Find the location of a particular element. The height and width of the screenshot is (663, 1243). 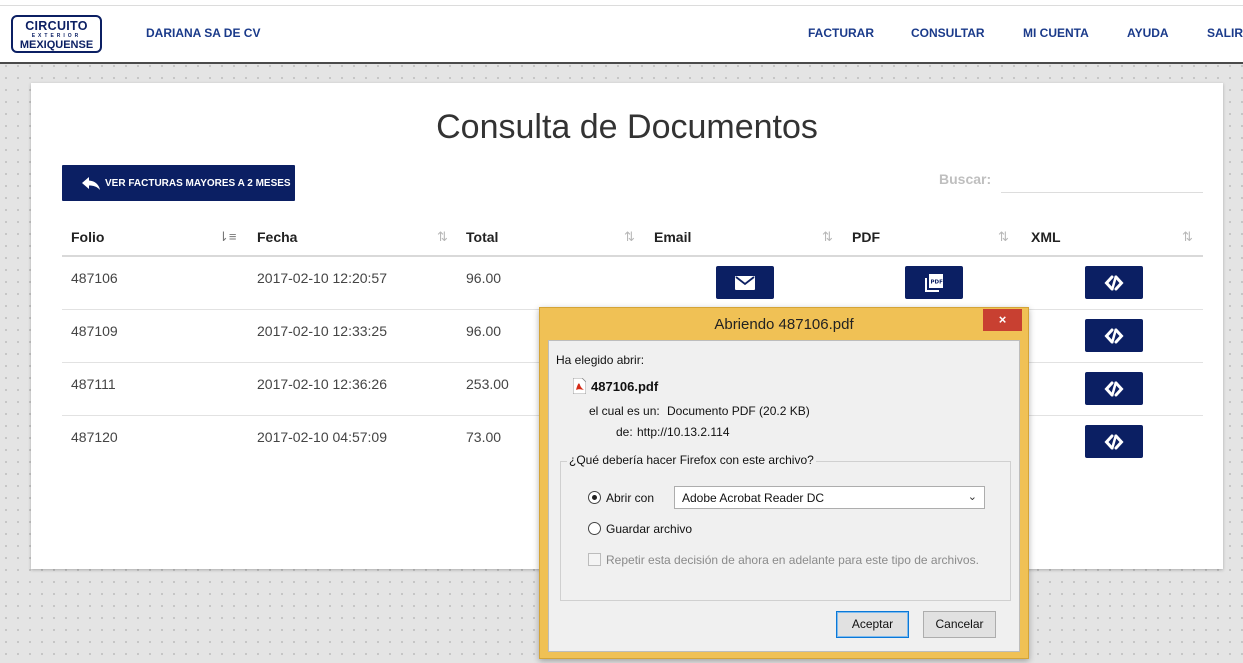

logo-line1: CIRCUITO is located at coordinates (56, 26).